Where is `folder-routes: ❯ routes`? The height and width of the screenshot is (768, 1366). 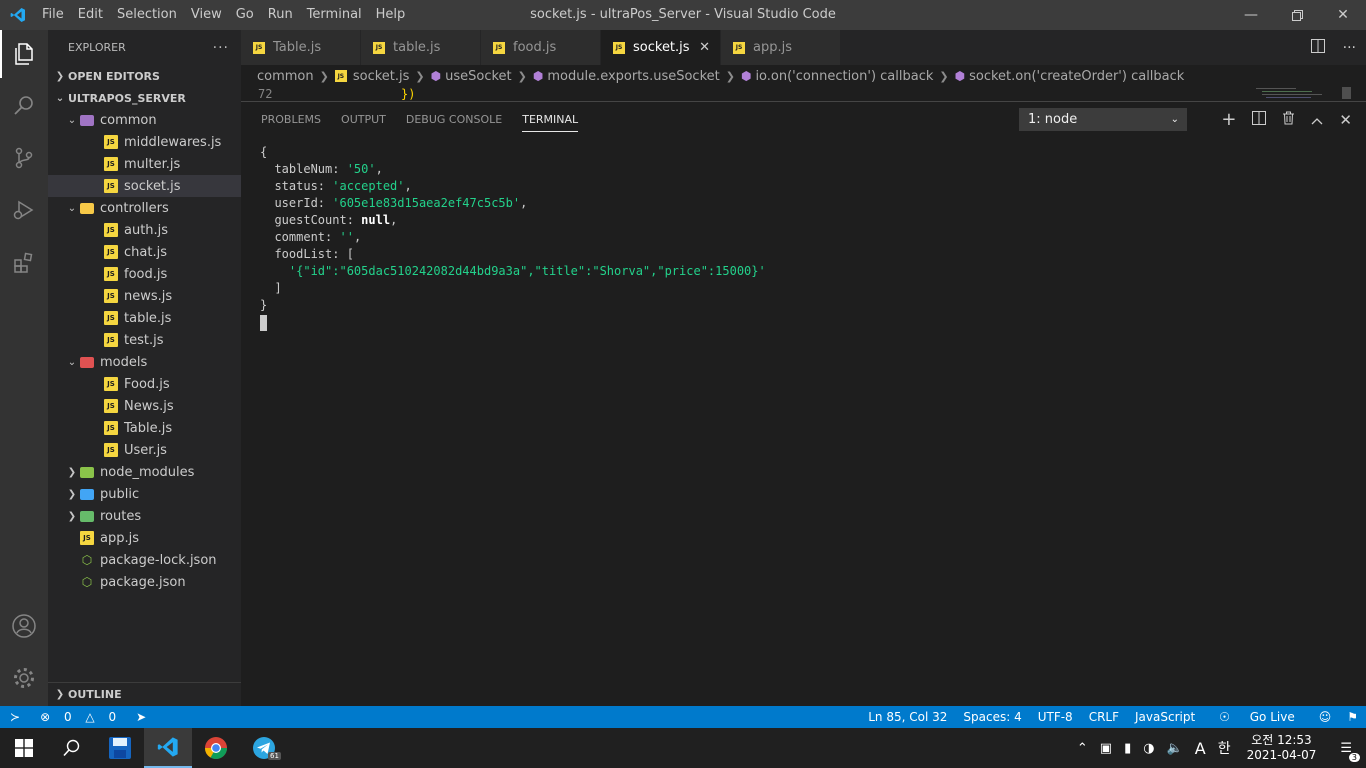
folder-routes: ❯ routes is located at coordinates (144, 516).